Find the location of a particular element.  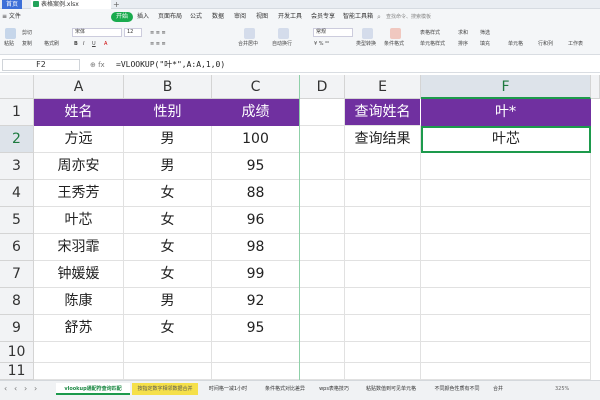

table-cell: 92 is located at coordinates (256, 301).